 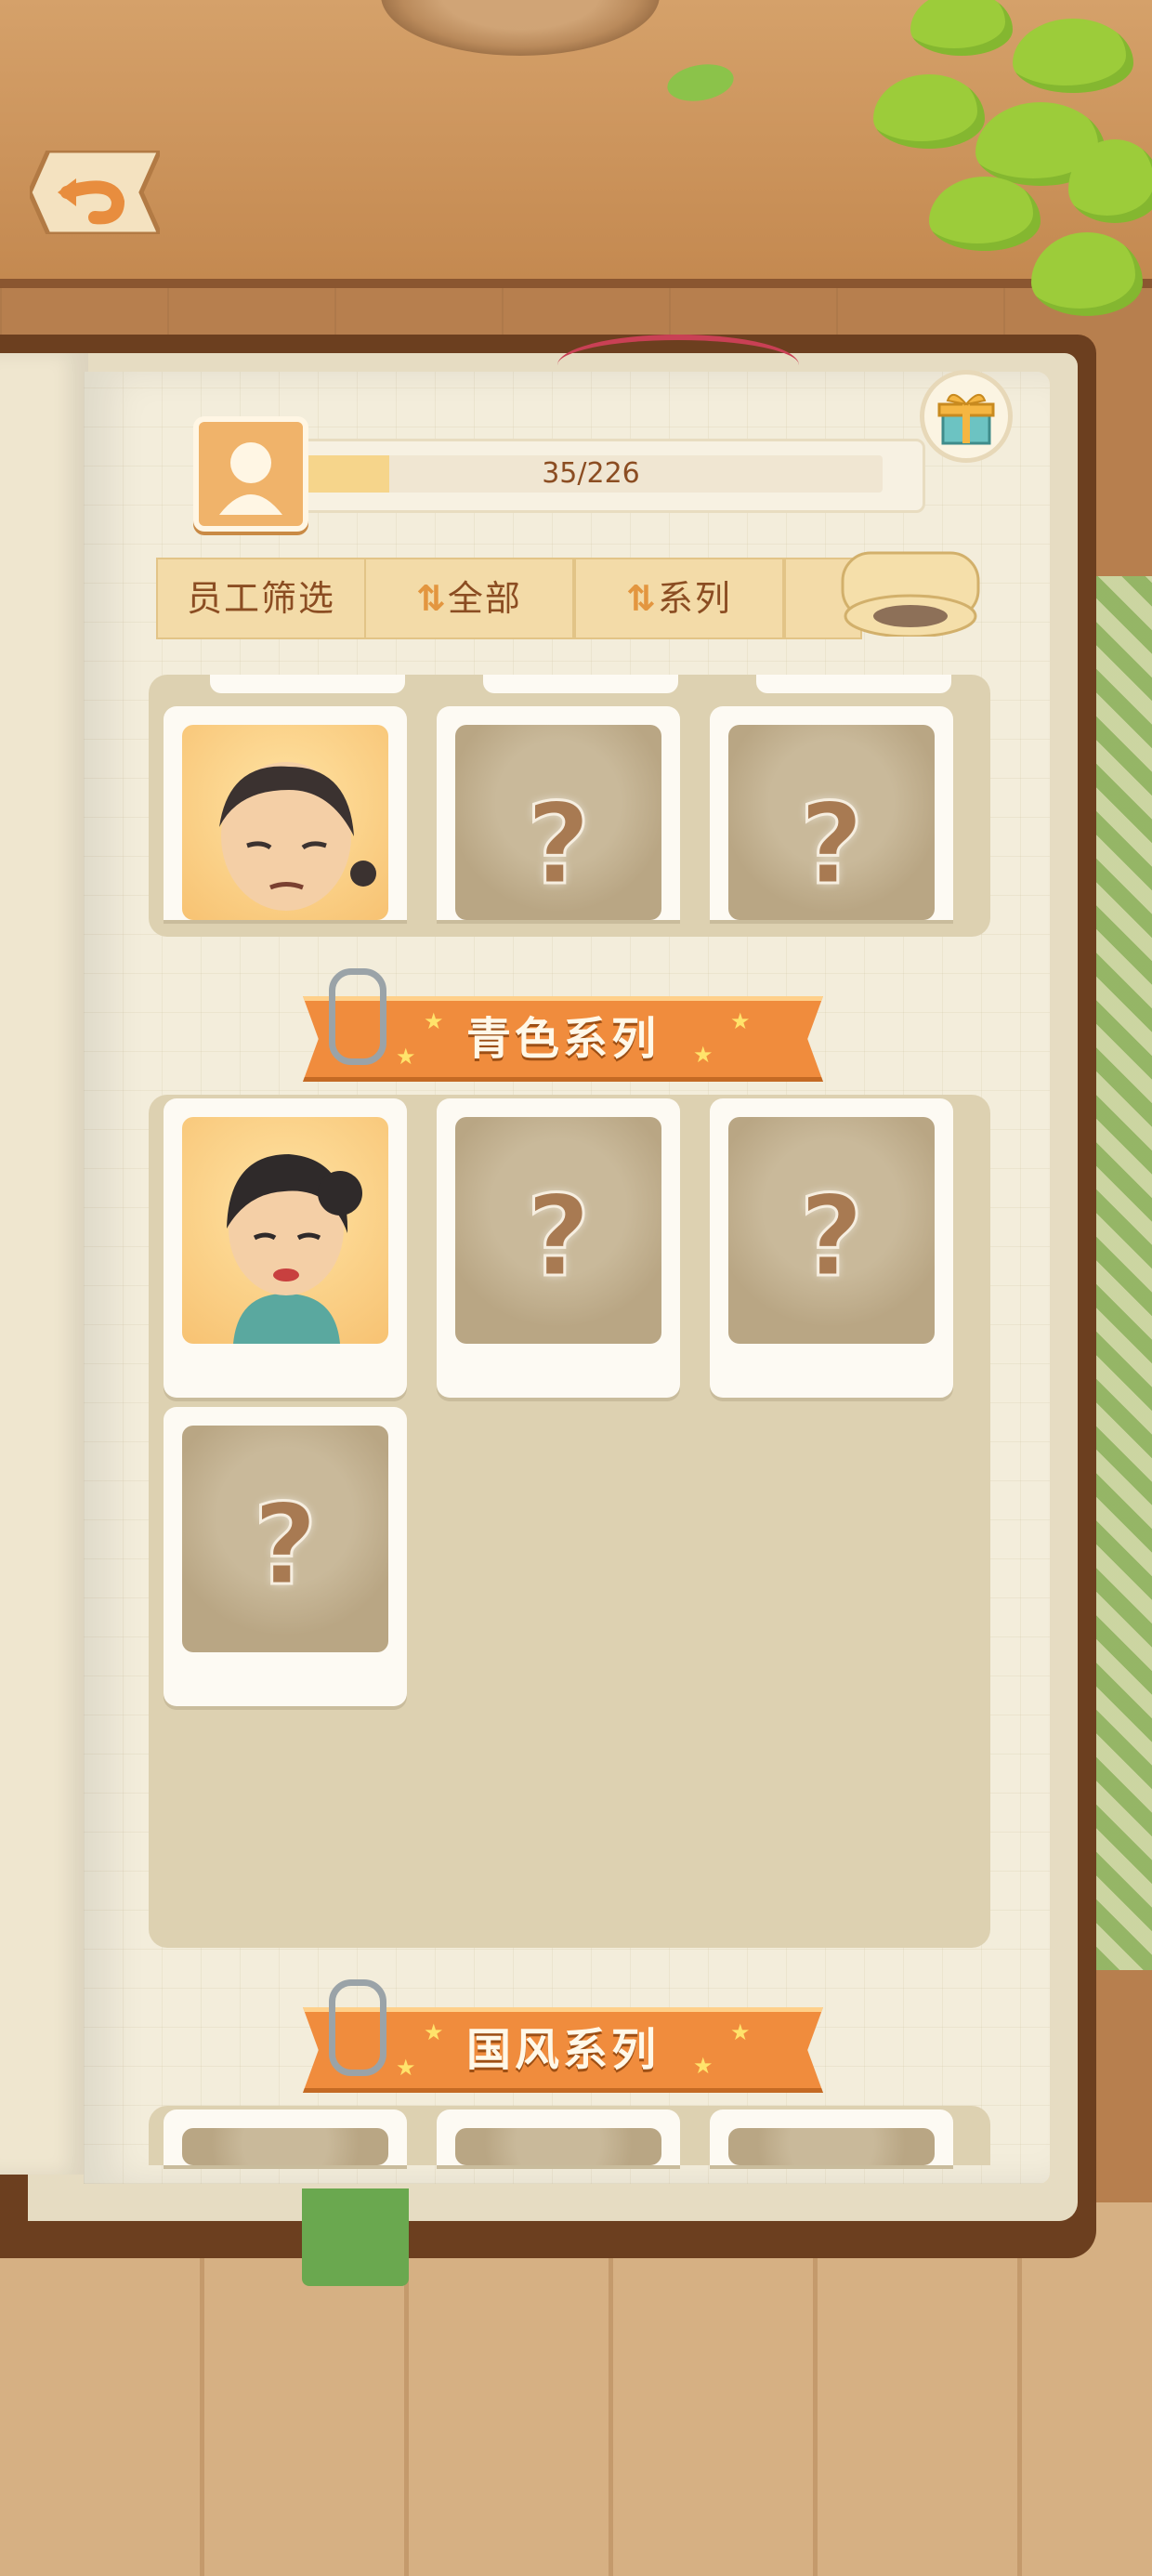 What do you see at coordinates (250, 478) in the screenshot?
I see `staff-avatar-icon` at bounding box center [250, 478].